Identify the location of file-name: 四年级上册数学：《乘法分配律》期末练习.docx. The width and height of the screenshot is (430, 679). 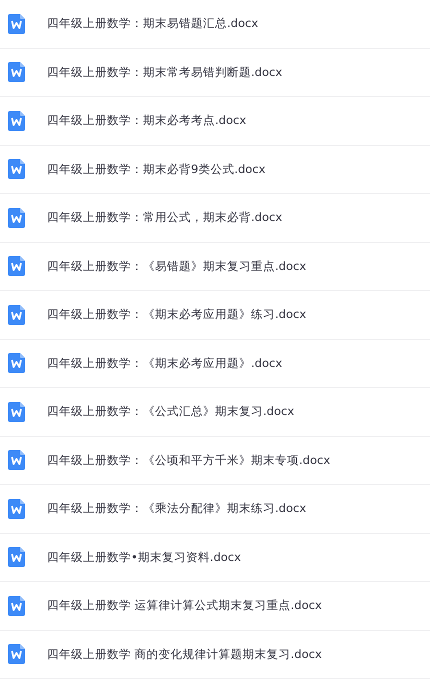
(176, 508).